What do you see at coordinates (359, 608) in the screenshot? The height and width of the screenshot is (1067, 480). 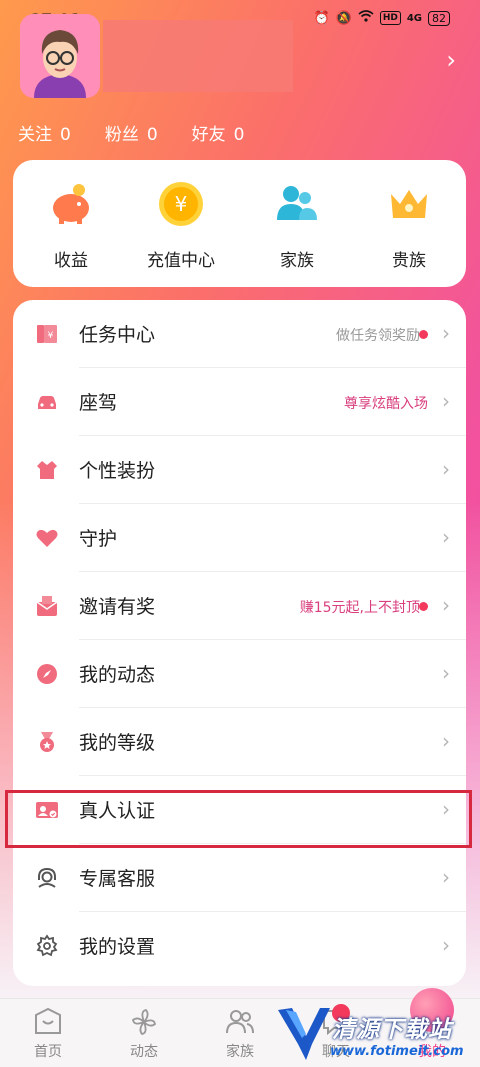 I see `menu-hint: 赚15元起,上不封顶` at bounding box center [359, 608].